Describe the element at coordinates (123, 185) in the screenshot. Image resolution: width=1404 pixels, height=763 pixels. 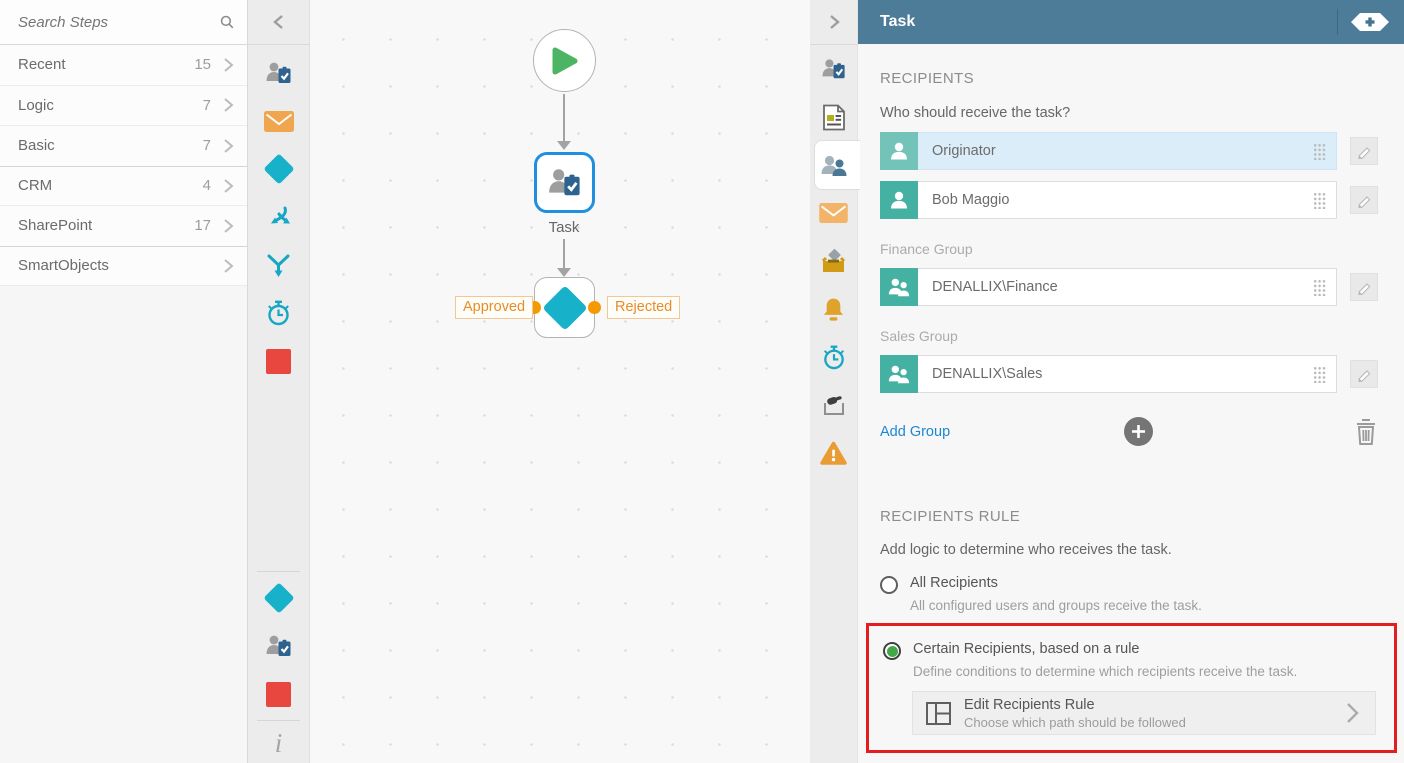
I see `category-crm: CRM 4` at that location.